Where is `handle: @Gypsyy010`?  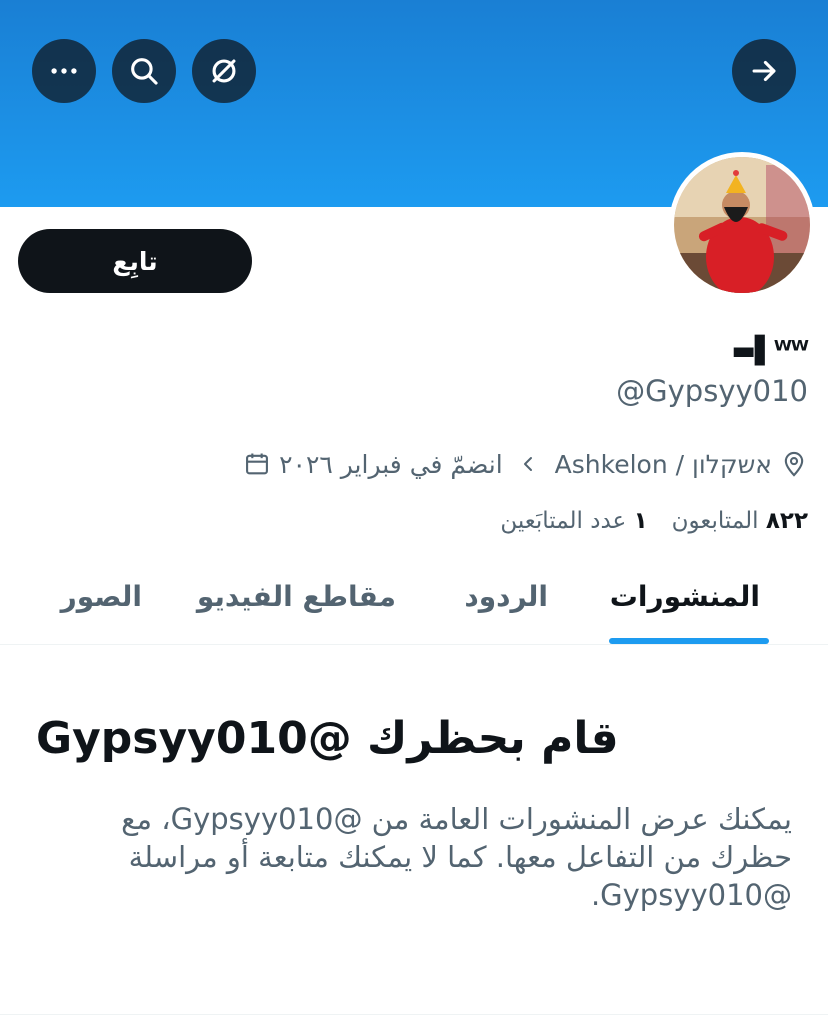
handle: @Gypsyy010 is located at coordinates (712, 391).